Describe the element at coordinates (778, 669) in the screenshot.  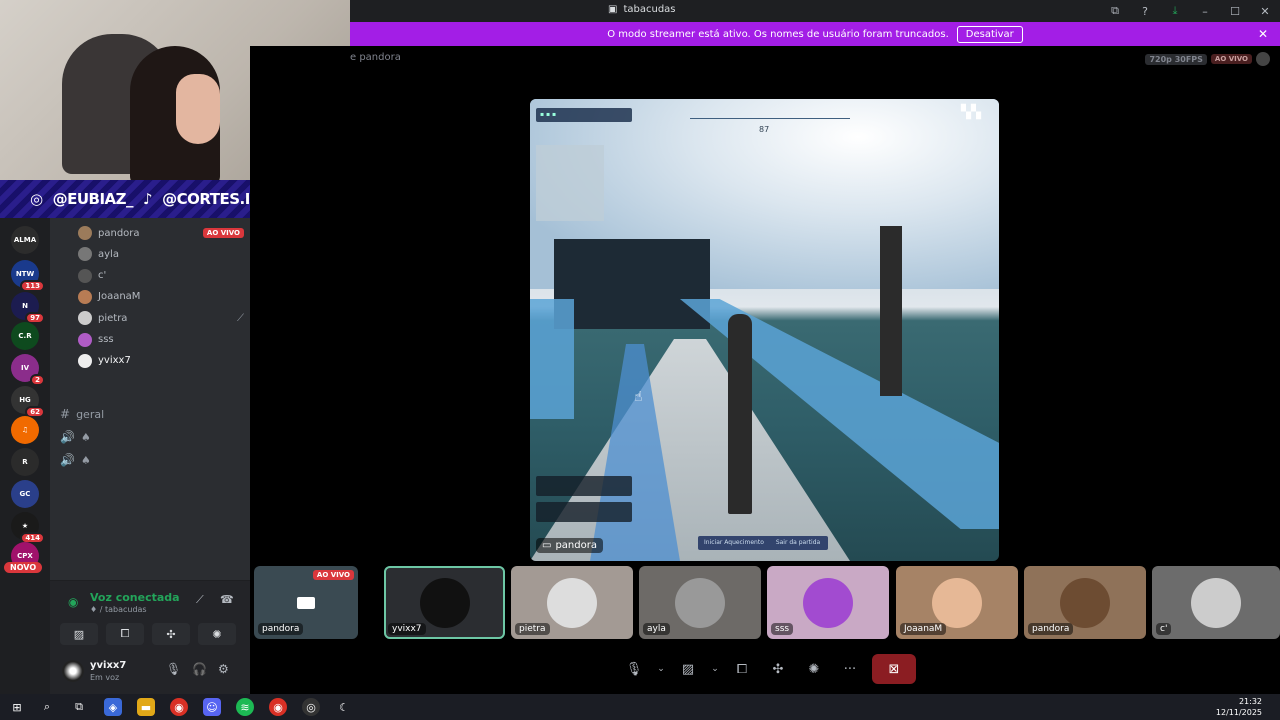
I see `activities-icon: ✣` at that location.